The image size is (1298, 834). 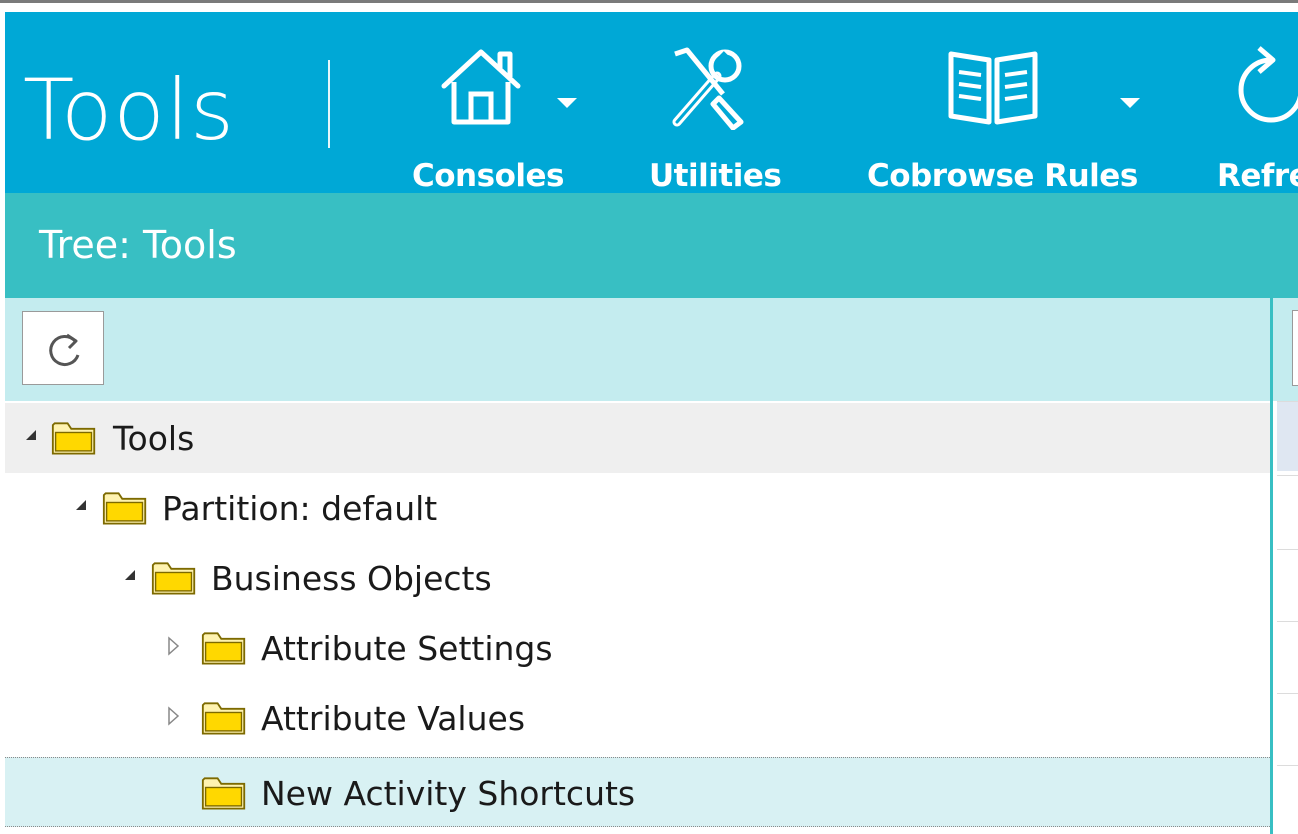 What do you see at coordinates (637, 718) in the screenshot?
I see `tree-node-attribute-values: Attribute Values` at bounding box center [637, 718].